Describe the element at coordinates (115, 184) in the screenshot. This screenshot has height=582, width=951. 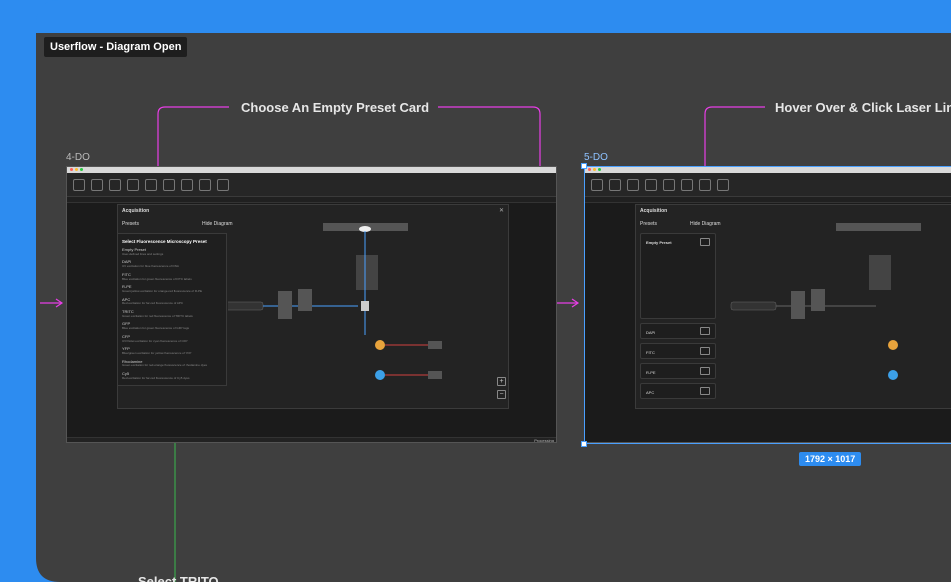
I see `project-icon` at that location.